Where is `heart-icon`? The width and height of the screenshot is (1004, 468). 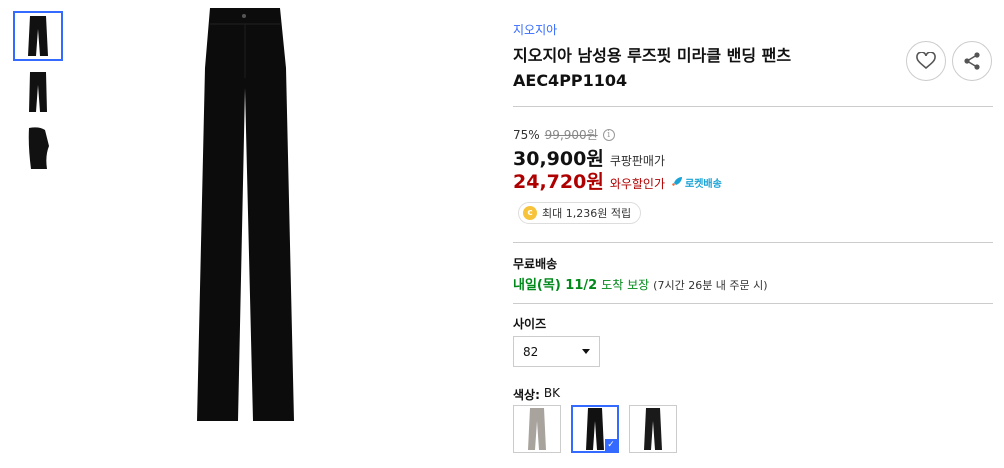 heart-icon is located at coordinates (926, 61).